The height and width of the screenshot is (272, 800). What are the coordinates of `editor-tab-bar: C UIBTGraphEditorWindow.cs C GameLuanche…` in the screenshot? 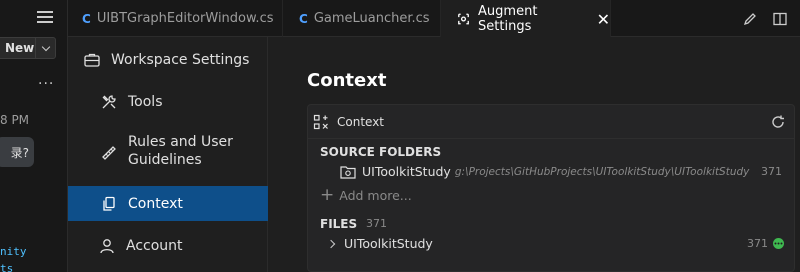 It's located at (434, 19).